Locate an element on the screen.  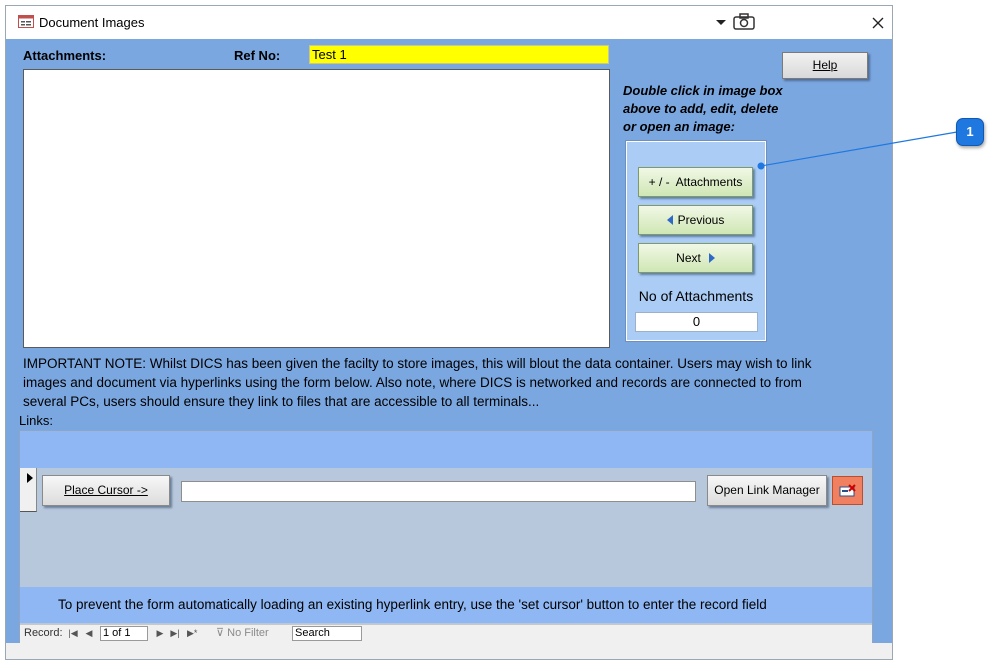
callout-badge: 1 is located at coordinates (970, 132).